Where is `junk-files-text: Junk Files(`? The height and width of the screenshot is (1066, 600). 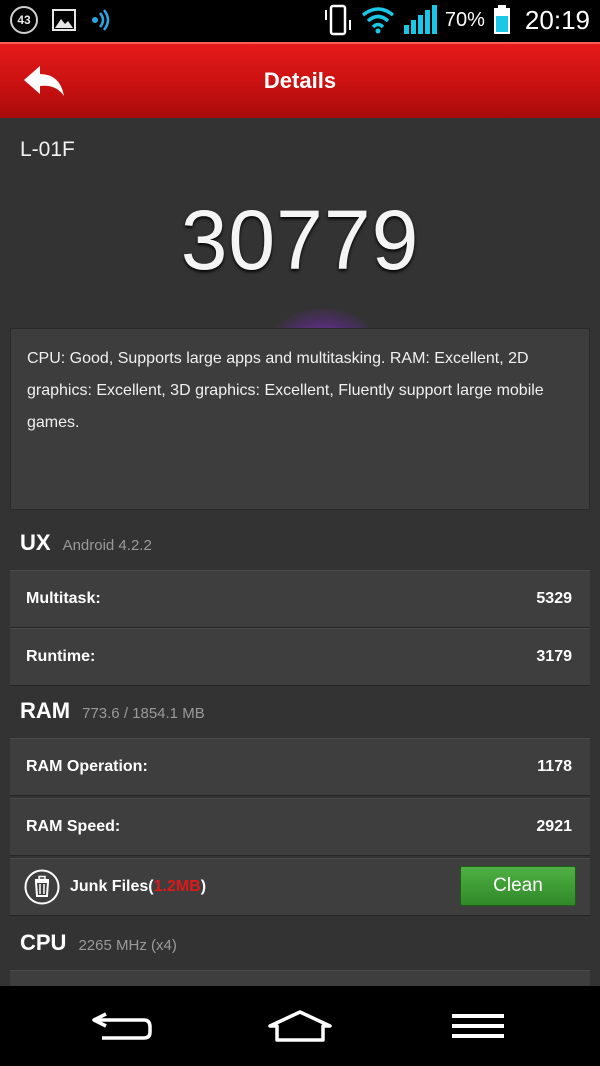 junk-files-text: Junk Files( is located at coordinates (112, 886).